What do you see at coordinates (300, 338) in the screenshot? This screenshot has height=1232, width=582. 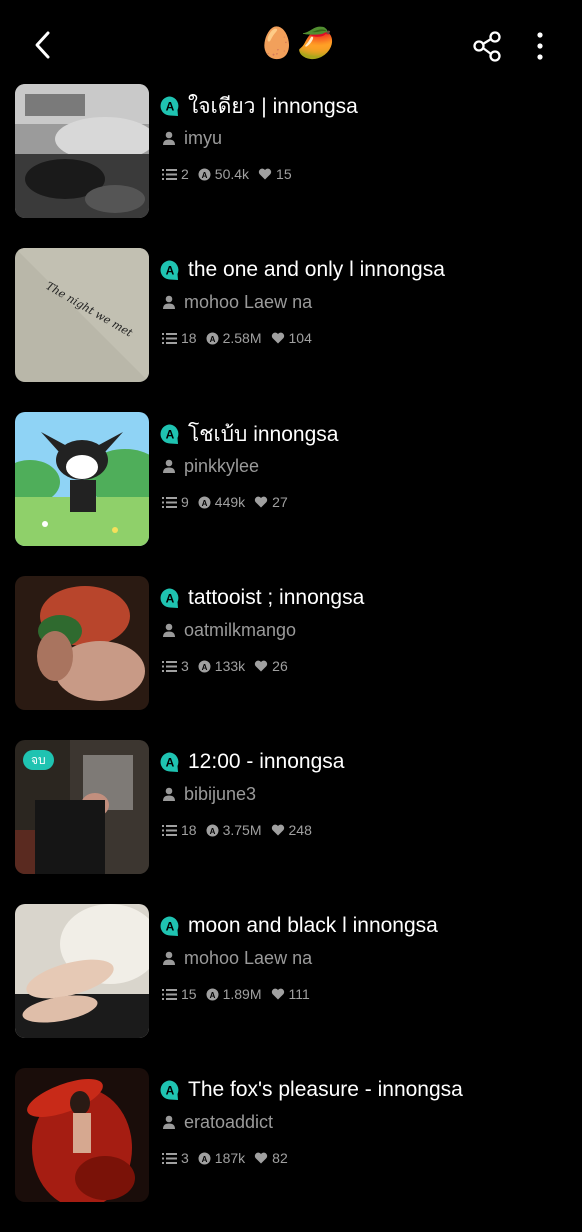 I see `votes-value: 104` at bounding box center [300, 338].